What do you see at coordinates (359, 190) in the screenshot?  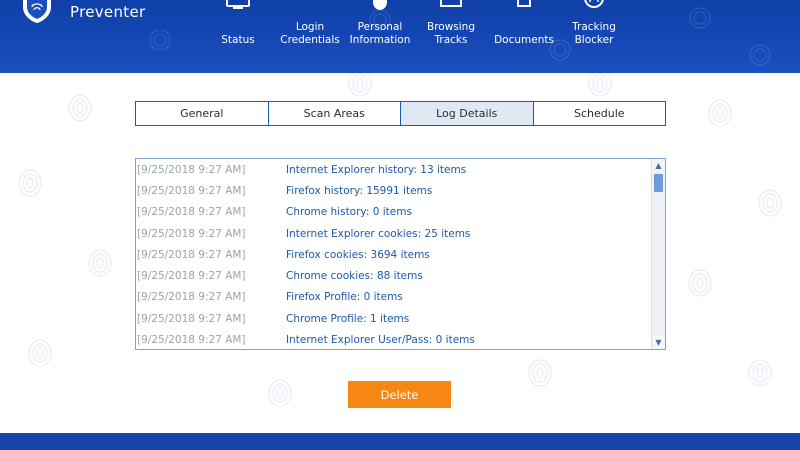 I see `log-message: Firefox history: 15991 items` at bounding box center [359, 190].